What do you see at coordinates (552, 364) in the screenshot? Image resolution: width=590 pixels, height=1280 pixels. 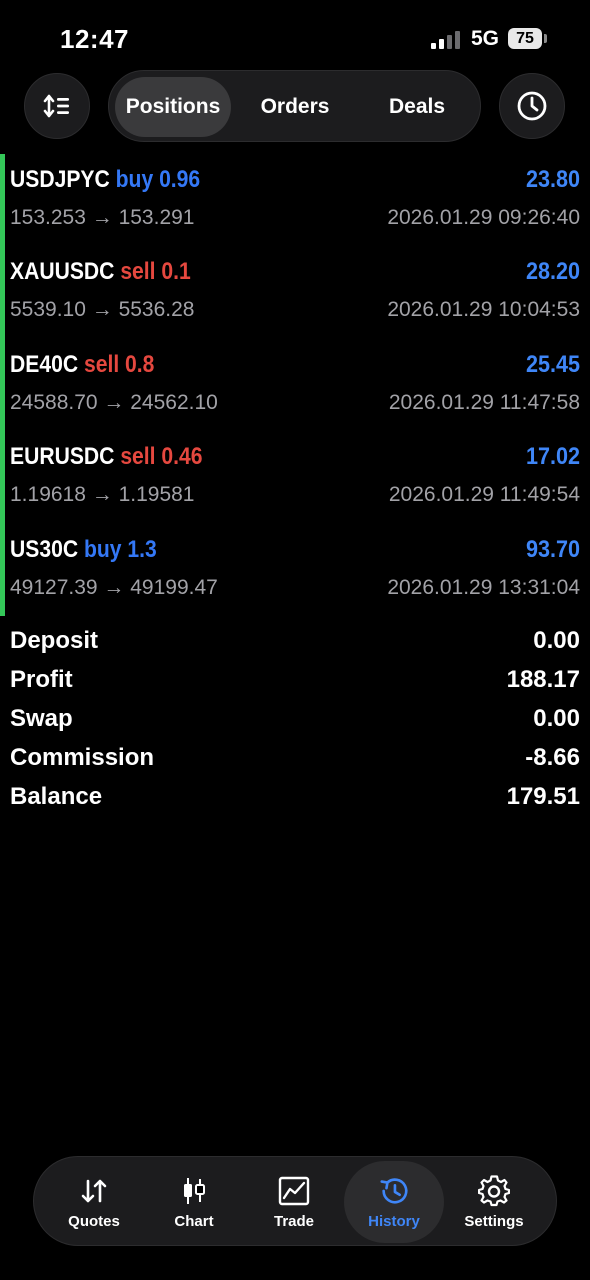 I see `trade-profit: 25.45` at bounding box center [552, 364].